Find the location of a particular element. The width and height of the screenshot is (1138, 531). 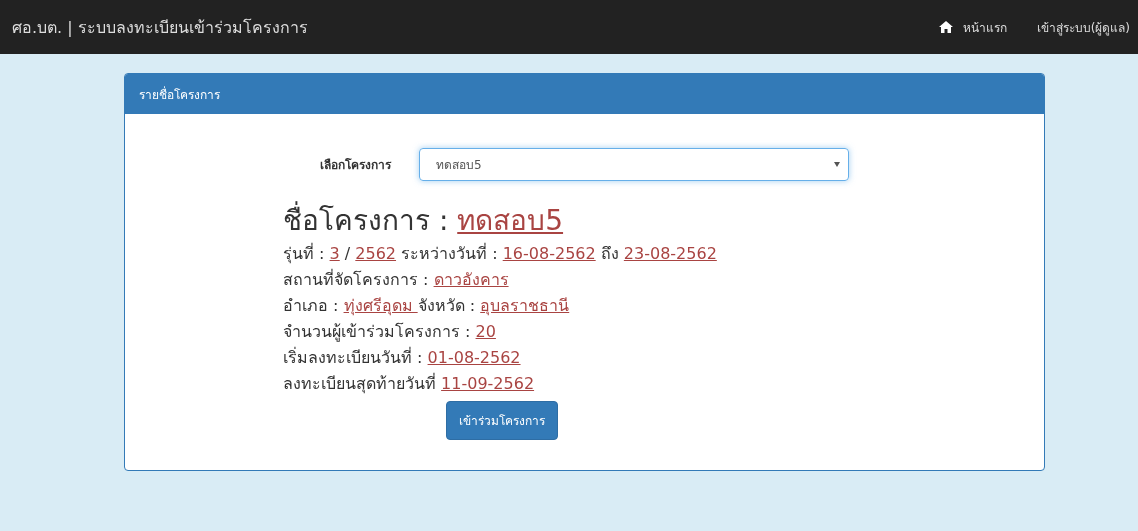

site-title: ศอ.บต. | ระบบลงทะเบียนเข้าร่วมโครงการ is located at coordinates (160, 27).